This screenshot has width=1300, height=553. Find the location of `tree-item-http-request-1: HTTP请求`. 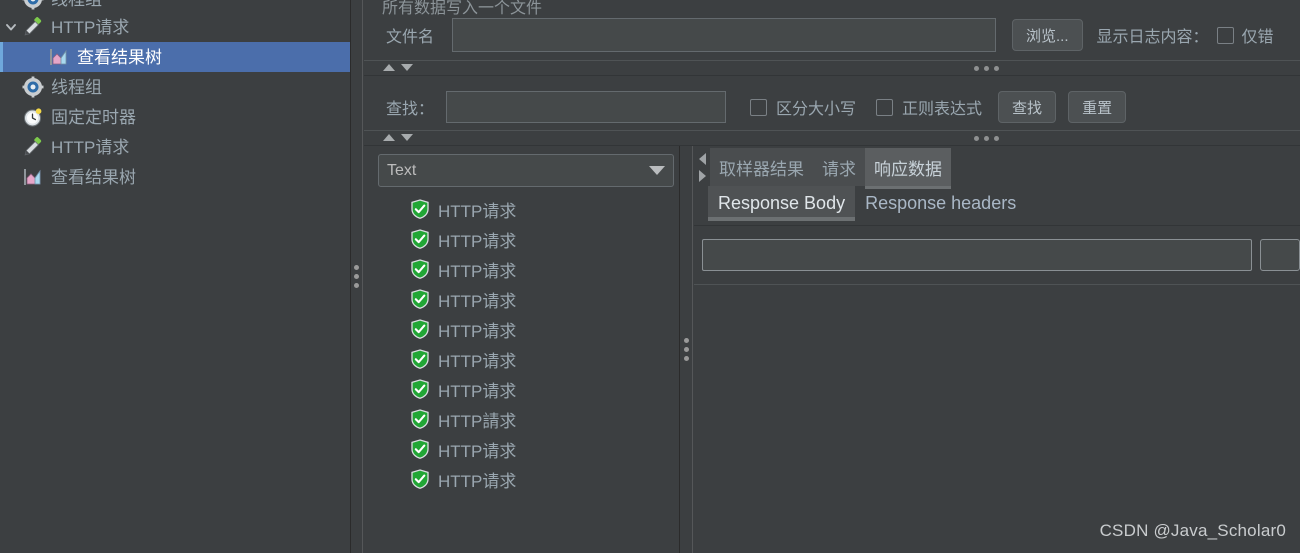

tree-item-http-request-1: HTTP请求 is located at coordinates (175, 27).